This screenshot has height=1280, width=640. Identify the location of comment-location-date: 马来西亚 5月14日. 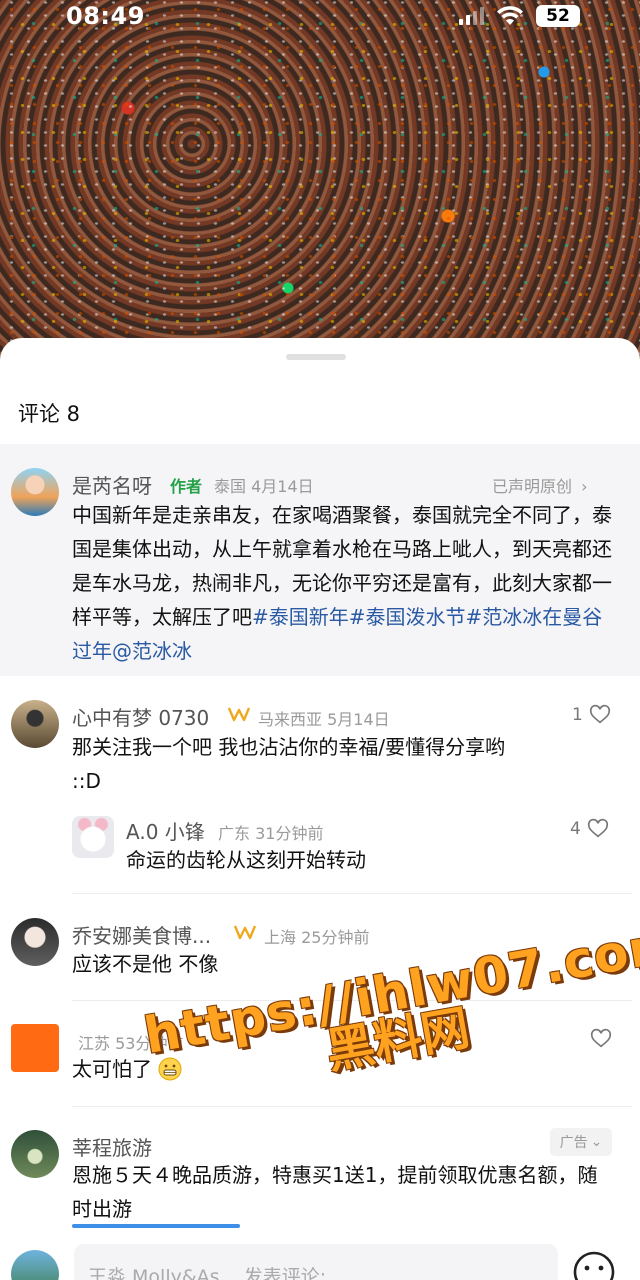
(324, 719).